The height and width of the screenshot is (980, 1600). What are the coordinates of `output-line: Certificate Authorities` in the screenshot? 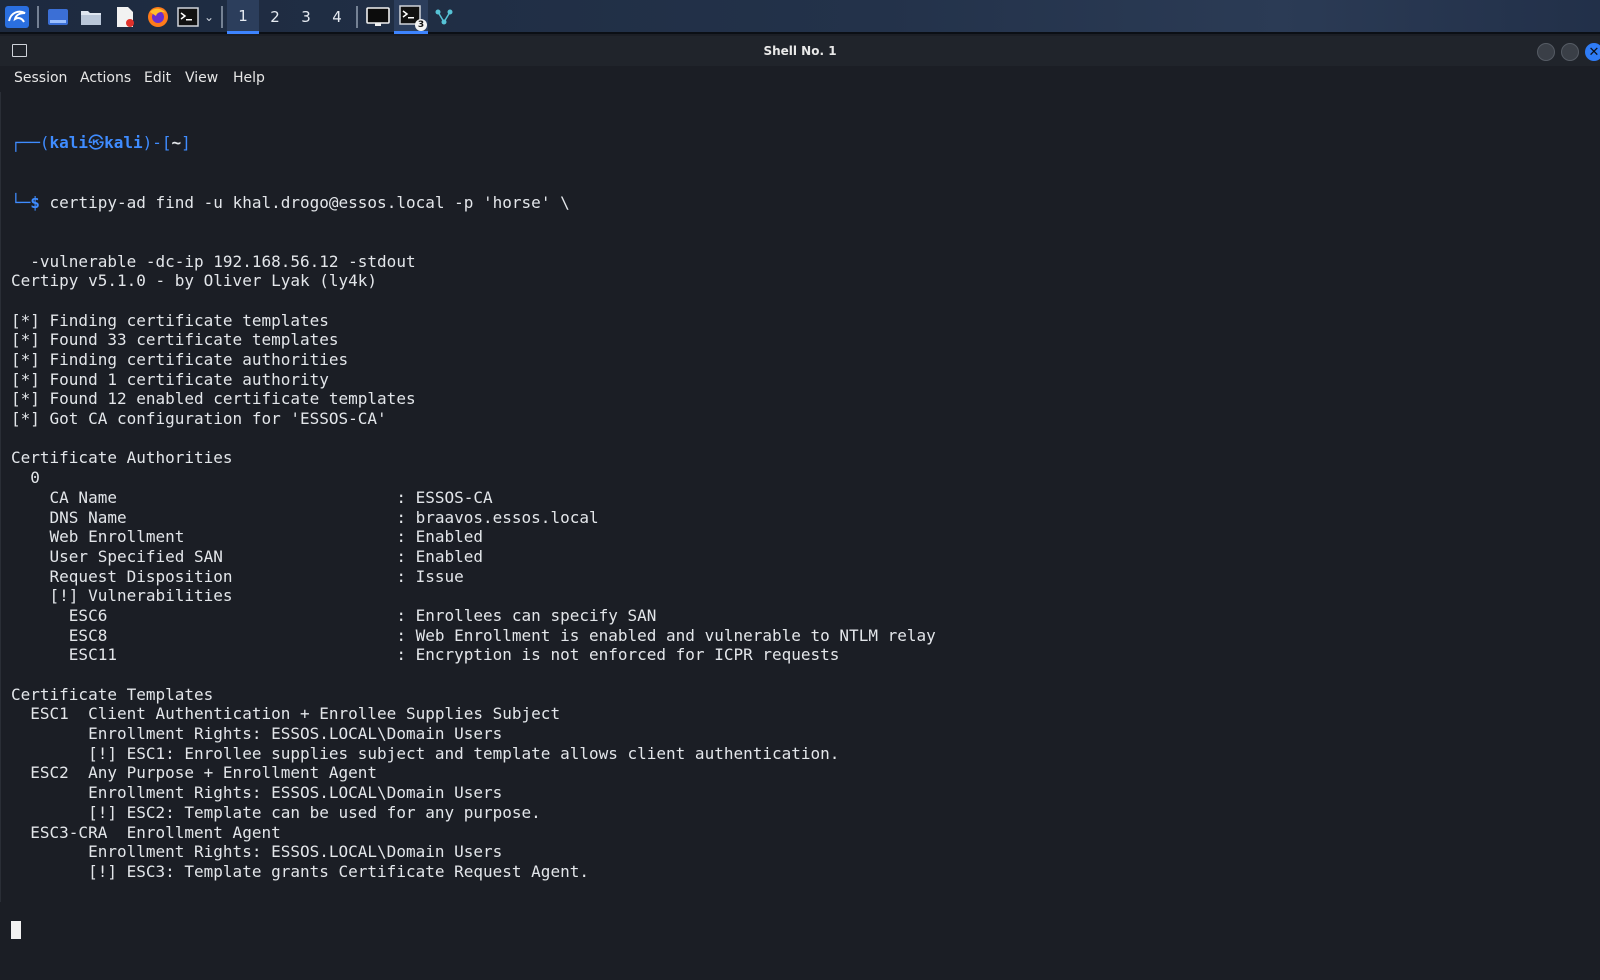 It's located at (122, 458).